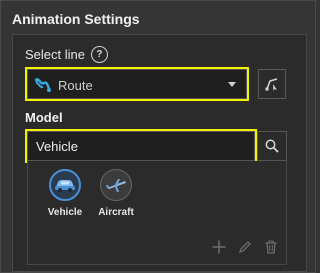 The width and height of the screenshot is (320, 273). I want to click on search-icon, so click(272, 146).